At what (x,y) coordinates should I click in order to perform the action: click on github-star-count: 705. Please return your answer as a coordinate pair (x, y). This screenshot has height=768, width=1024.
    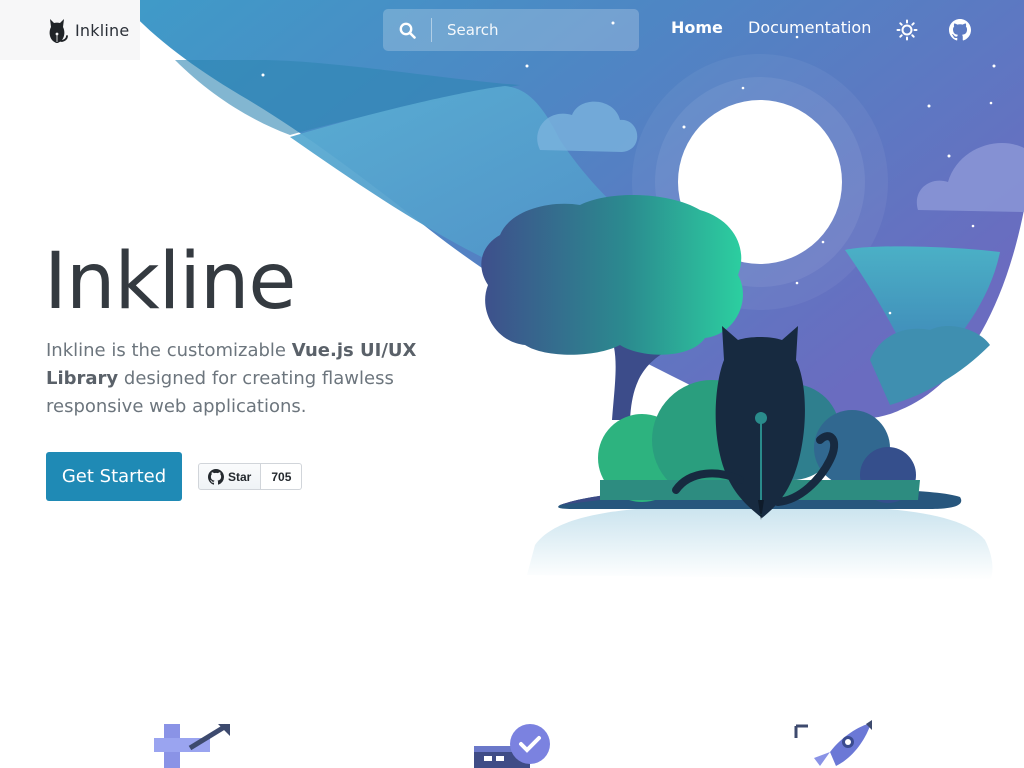
    Looking at the image, I should click on (282, 476).